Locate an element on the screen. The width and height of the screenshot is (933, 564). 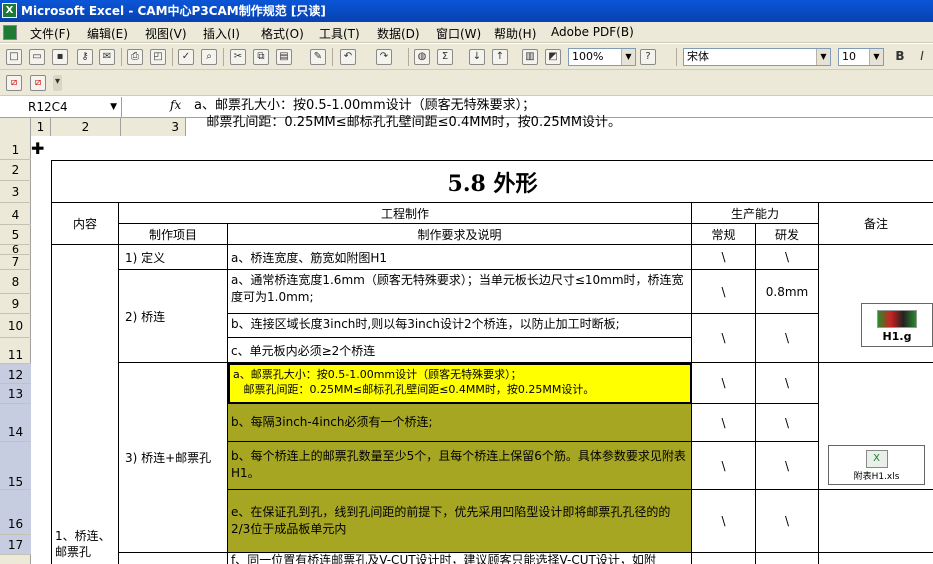
chart-wizard-icon: ▥ is located at coordinates (530, 57).